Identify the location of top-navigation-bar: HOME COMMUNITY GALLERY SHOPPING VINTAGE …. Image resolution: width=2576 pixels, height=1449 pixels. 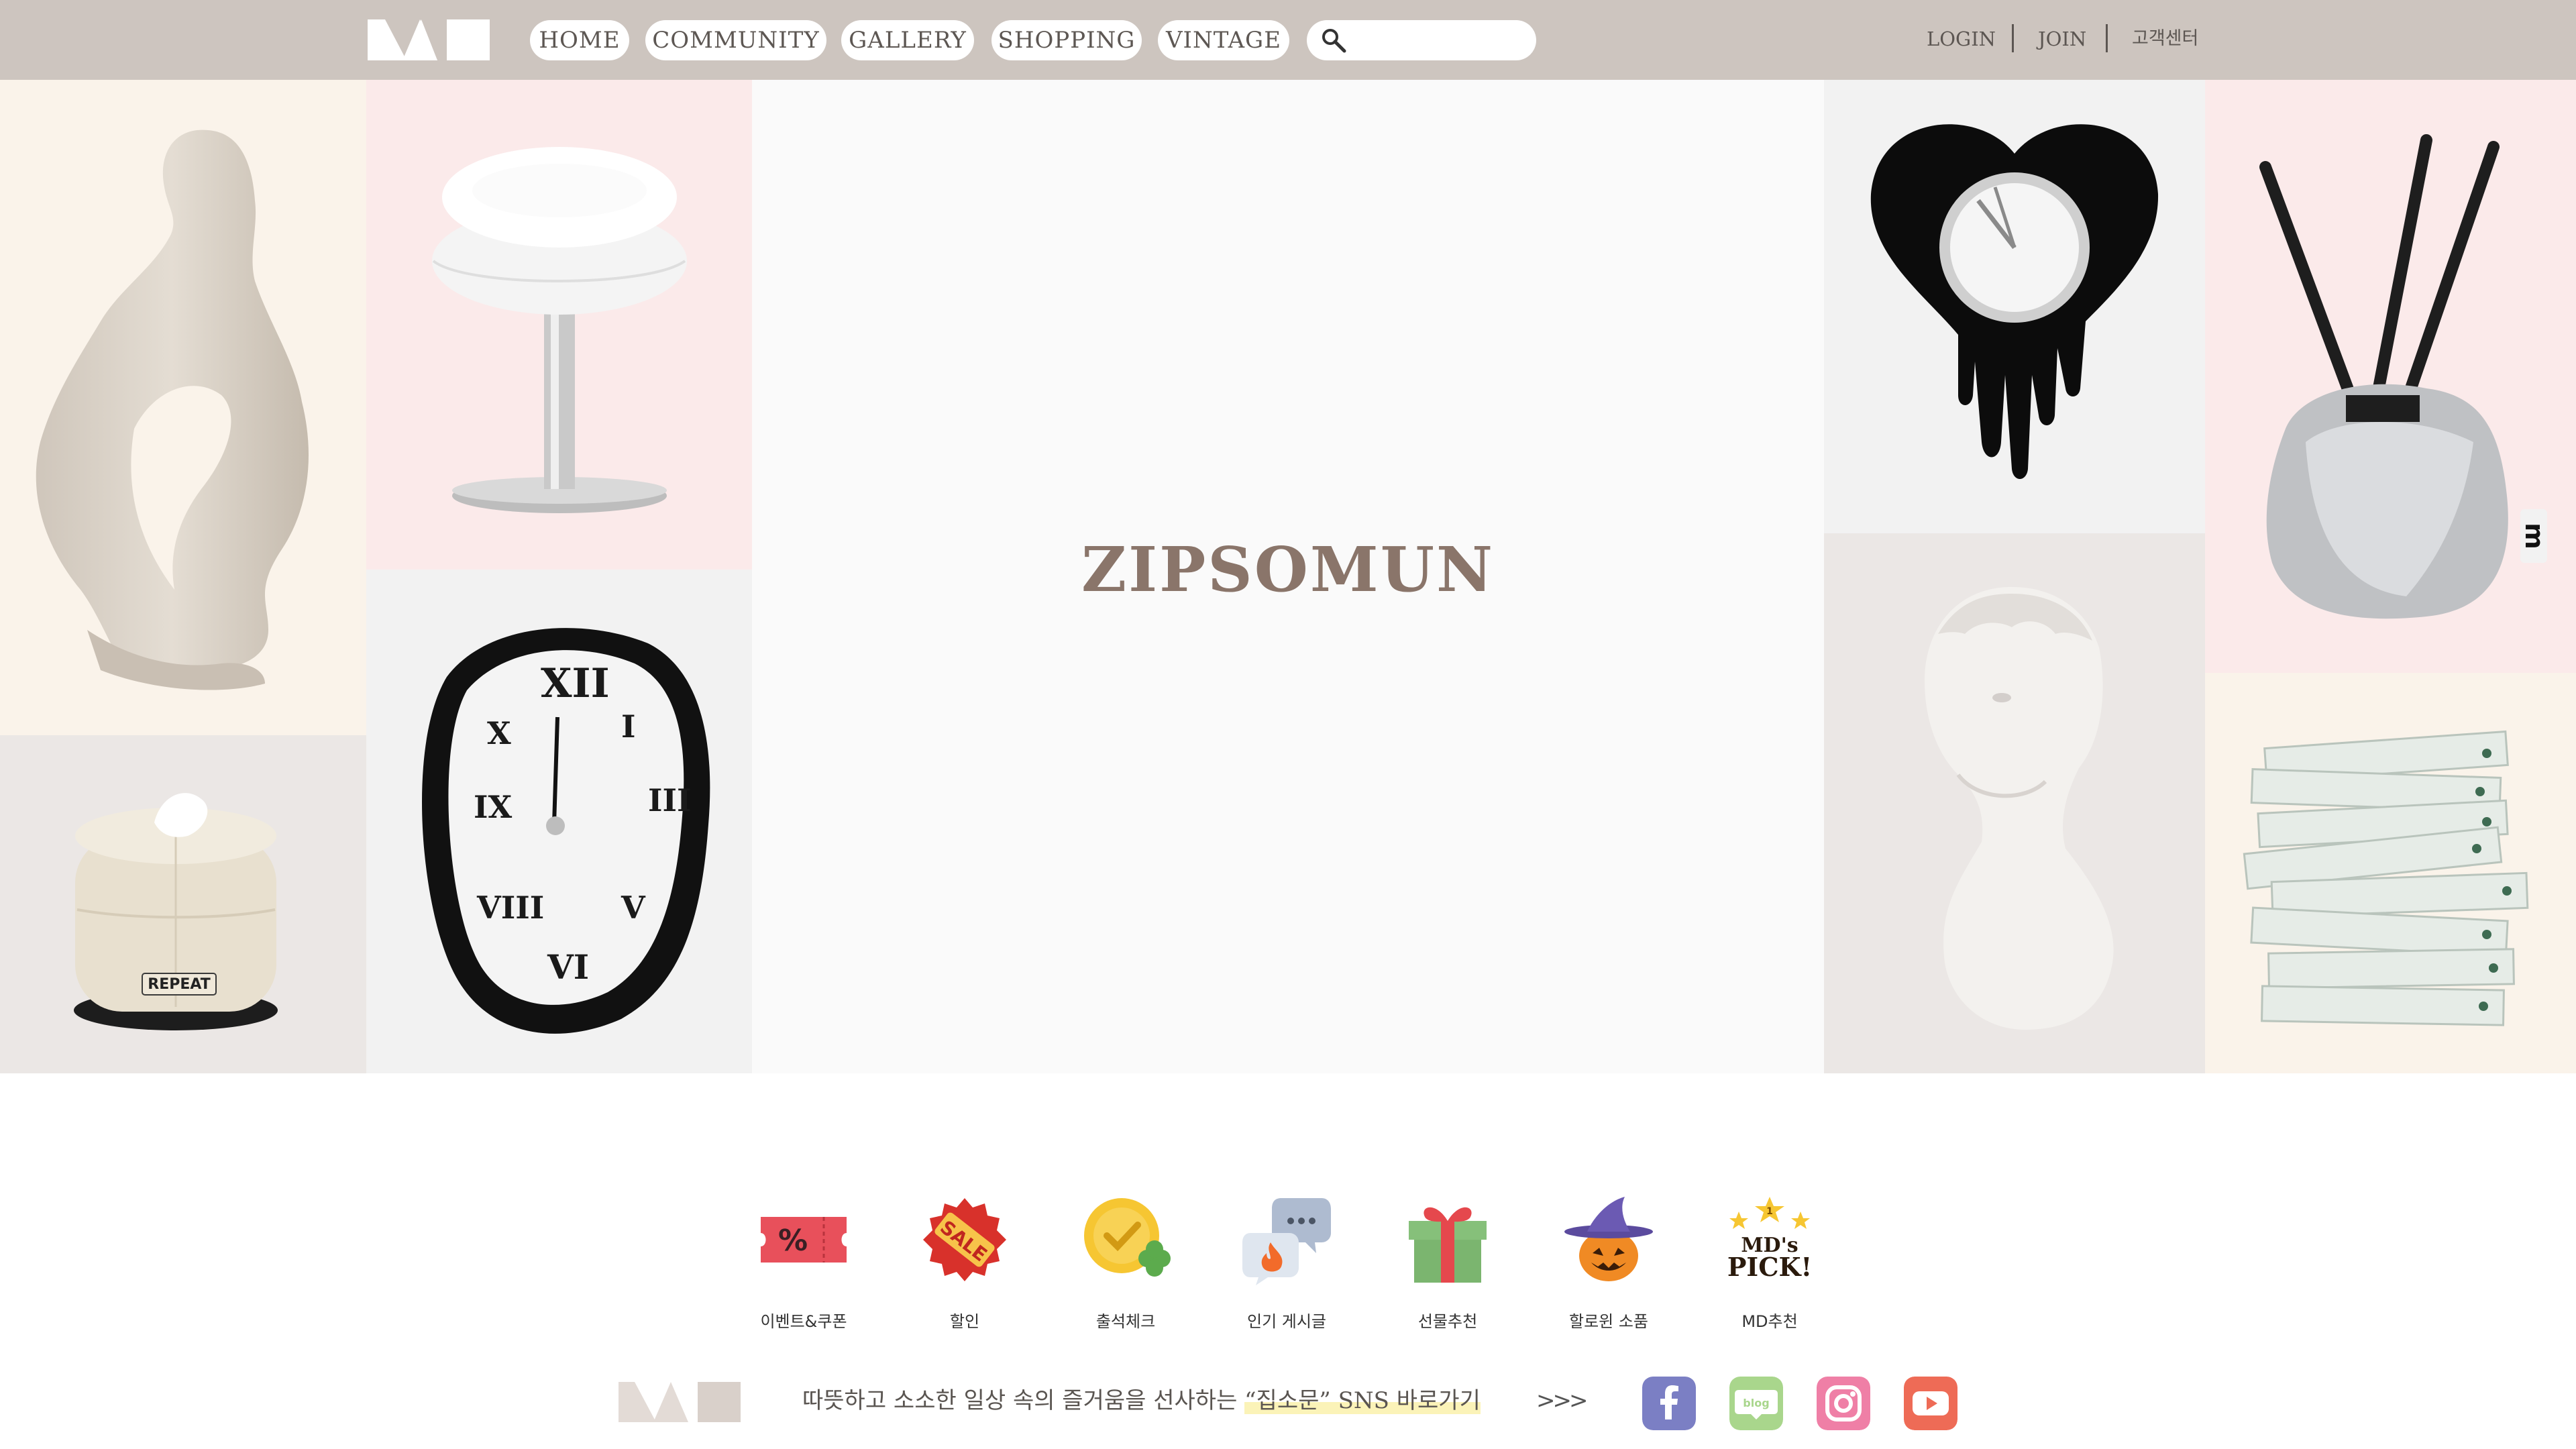
(1288, 40).